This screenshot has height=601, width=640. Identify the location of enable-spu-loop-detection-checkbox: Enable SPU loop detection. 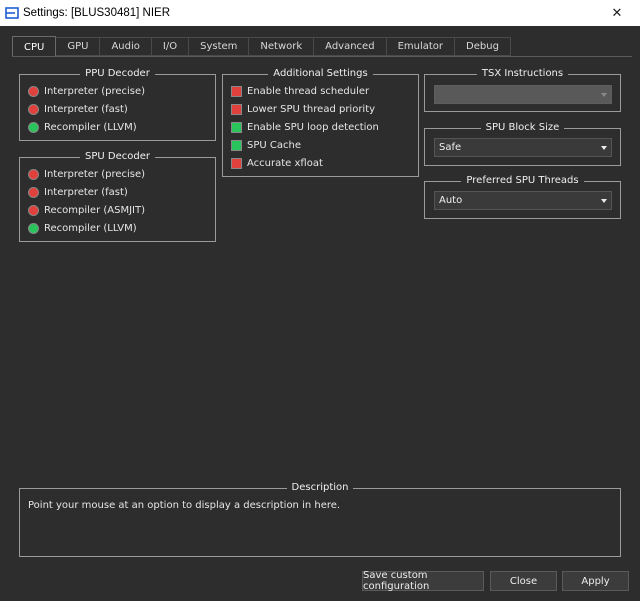
(305, 127).